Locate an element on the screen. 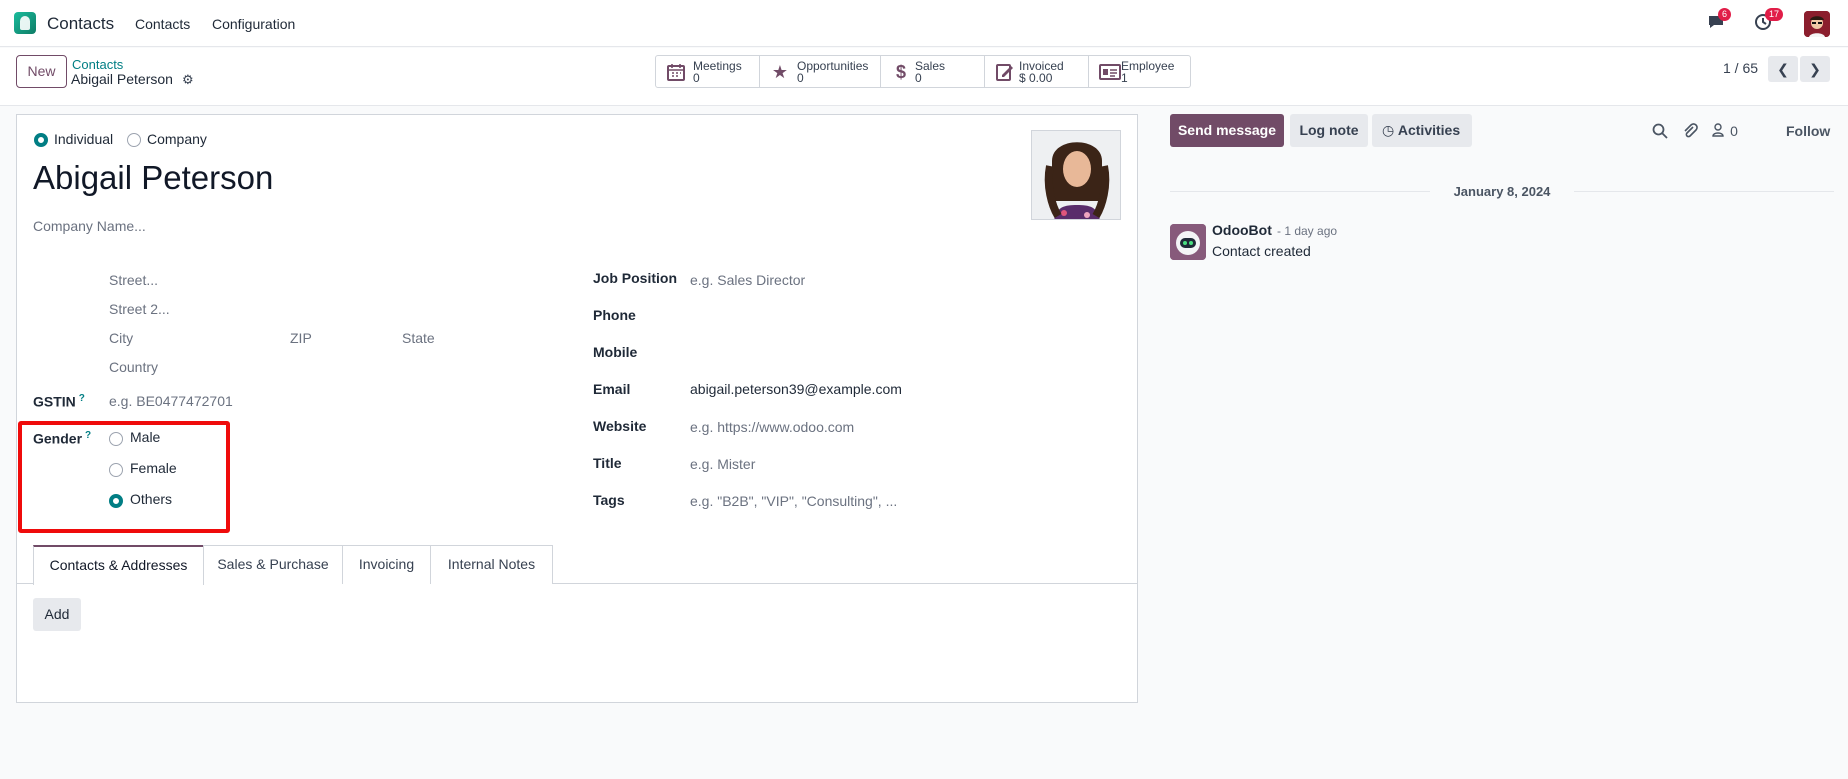 The width and height of the screenshot is (1848, 779). tab-contacts-addresses: Contacts & Addresses is located at coordinates (118, 565).